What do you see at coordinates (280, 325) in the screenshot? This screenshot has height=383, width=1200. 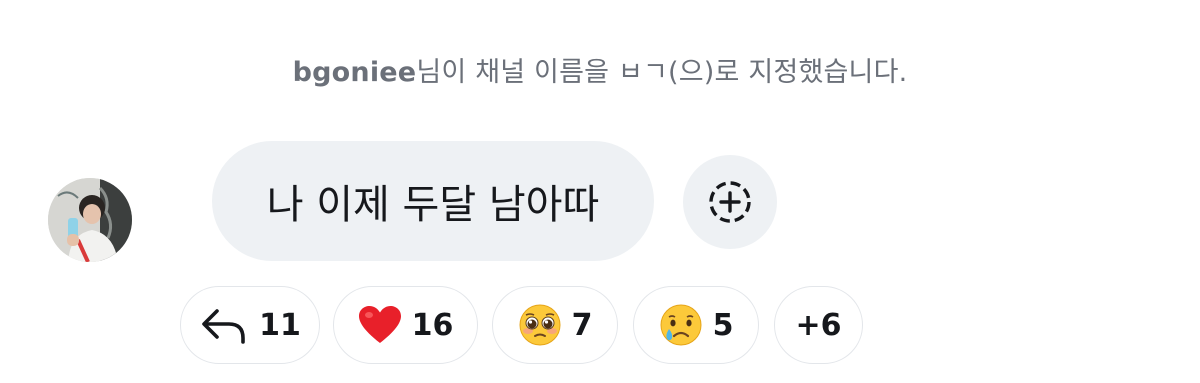 I see `reply-count: 11` at bounding box center [280, 325].